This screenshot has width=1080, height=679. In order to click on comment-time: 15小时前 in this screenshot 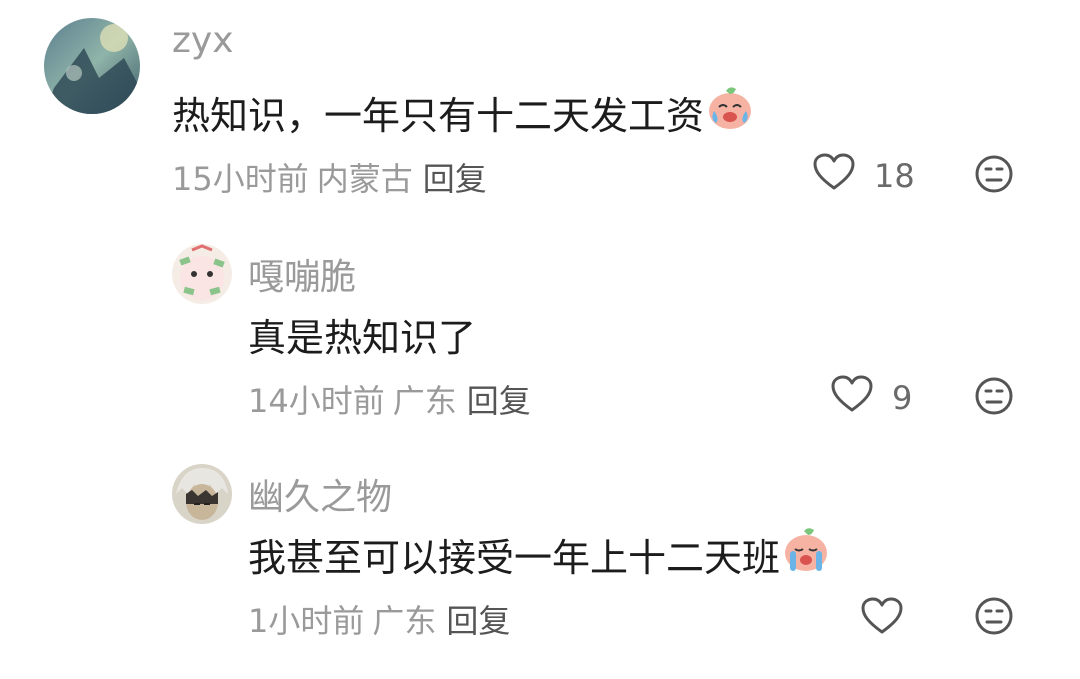, I will do `click(240, 179)`.